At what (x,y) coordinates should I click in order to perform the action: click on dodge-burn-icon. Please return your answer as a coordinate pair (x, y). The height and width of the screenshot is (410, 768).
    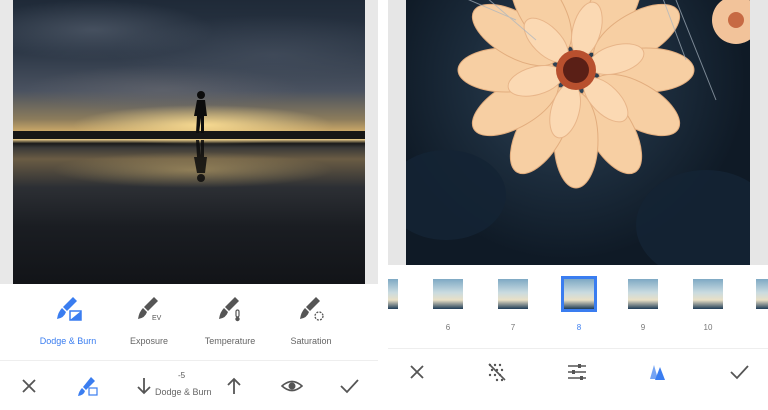
    Looking at the image, I should click on (69, 309).